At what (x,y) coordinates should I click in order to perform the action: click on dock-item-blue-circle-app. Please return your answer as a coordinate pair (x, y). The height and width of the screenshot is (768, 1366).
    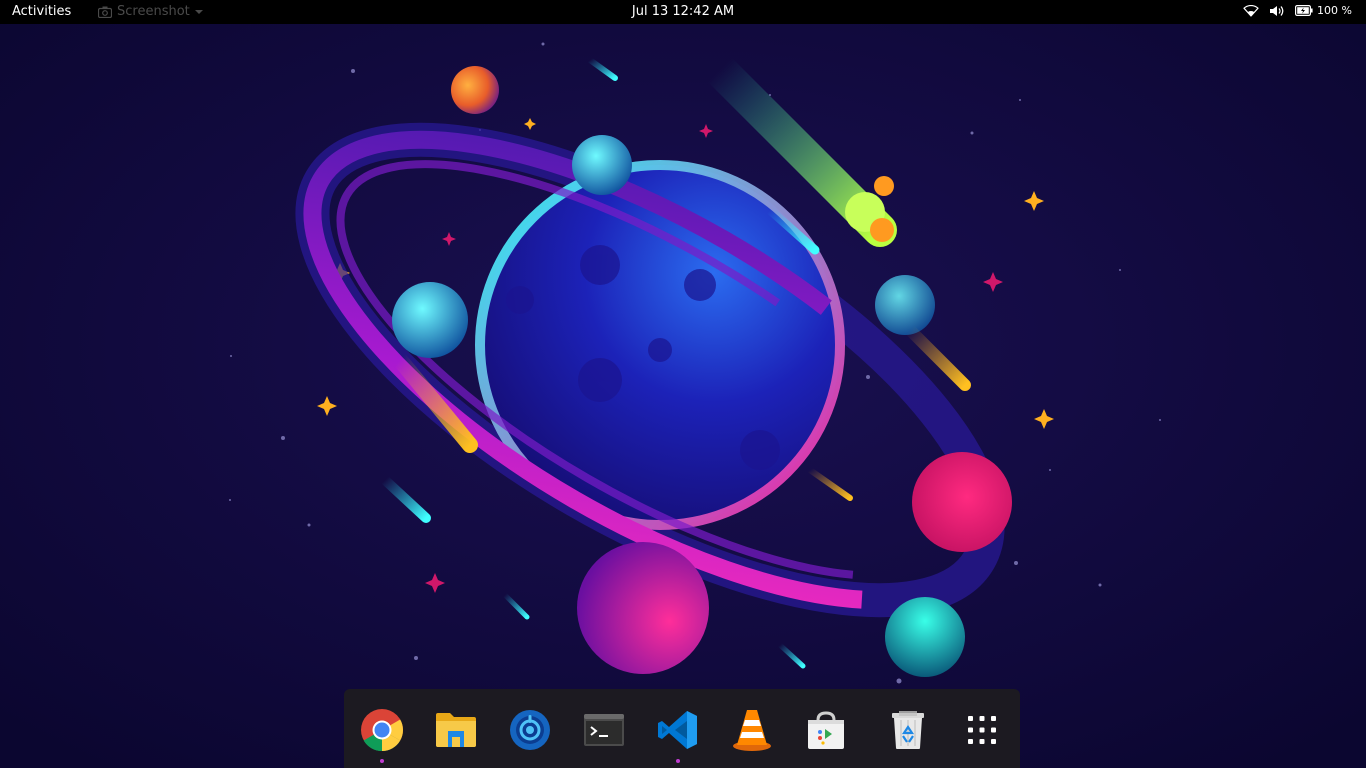
    Looking at the image, I should click on (530, 730).